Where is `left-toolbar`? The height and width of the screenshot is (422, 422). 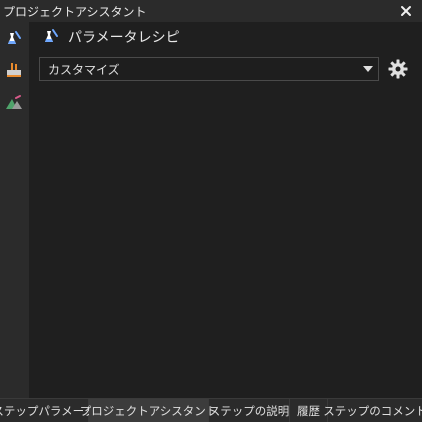
left-toolbar is located at coordinates (14, 210).